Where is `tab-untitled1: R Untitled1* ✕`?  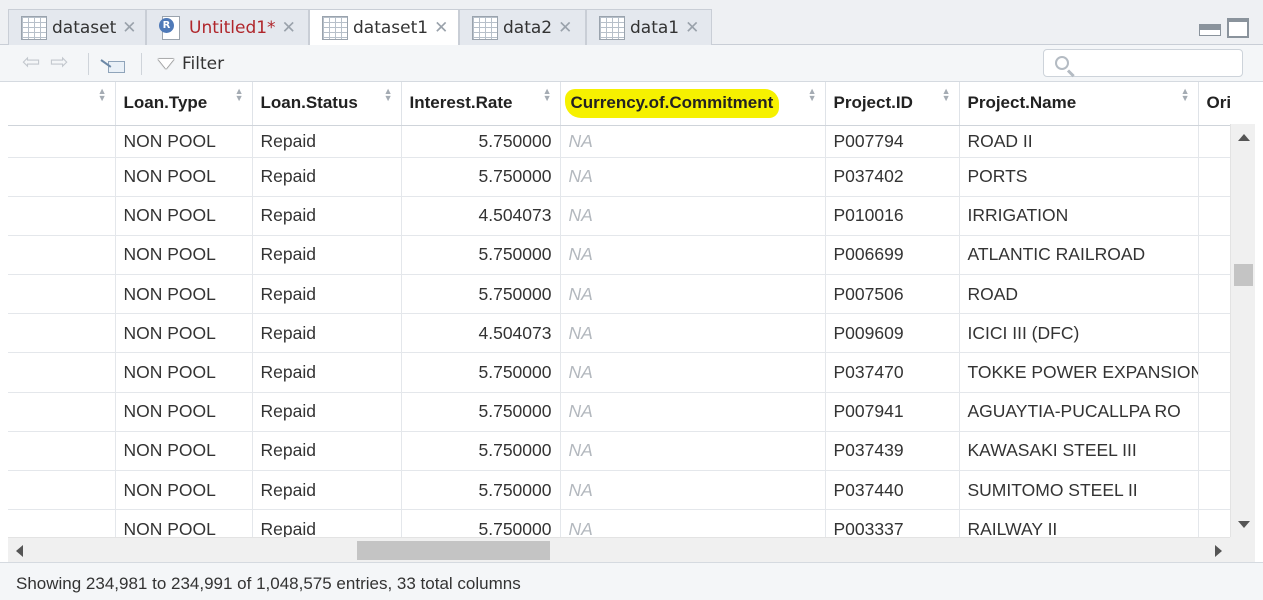
tab-untitled1: R Untitled1* ✕ is located at coordinates (227, 27).